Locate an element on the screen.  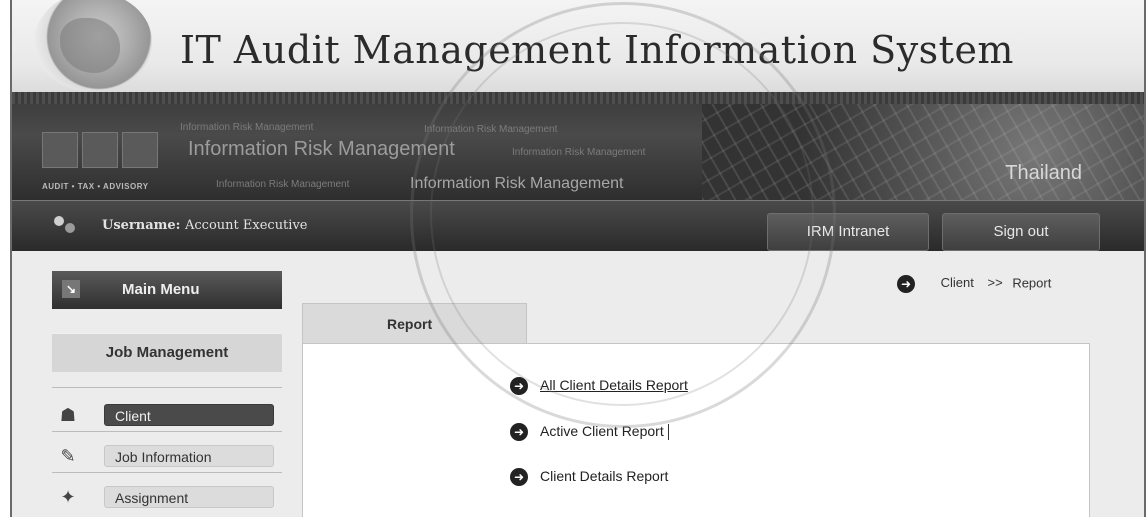
assignment-icon: ✦ is located at coordinates (68, 497).